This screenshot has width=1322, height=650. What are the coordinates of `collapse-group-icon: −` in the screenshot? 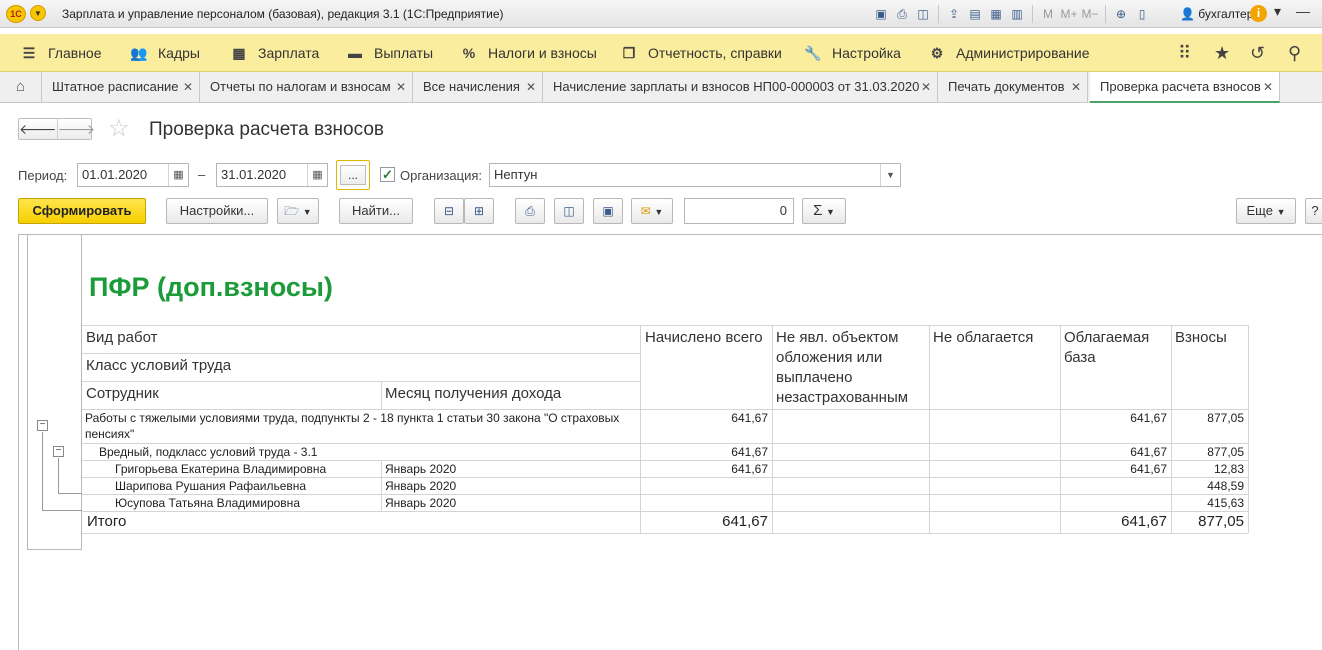 It's located at (42, 425).